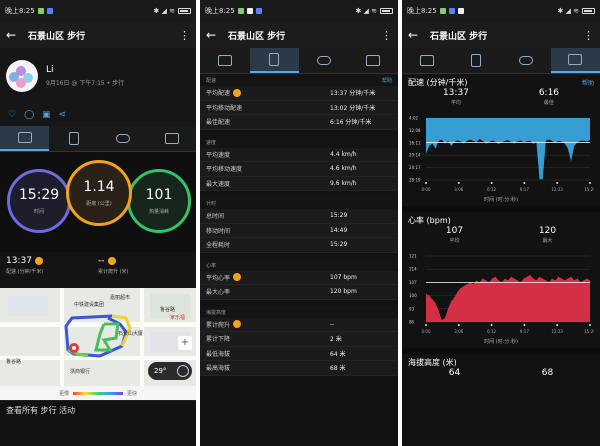 This screenshot has width=600, height=446. I want to click on stat-name: 全程耗时, so click(218, 246).